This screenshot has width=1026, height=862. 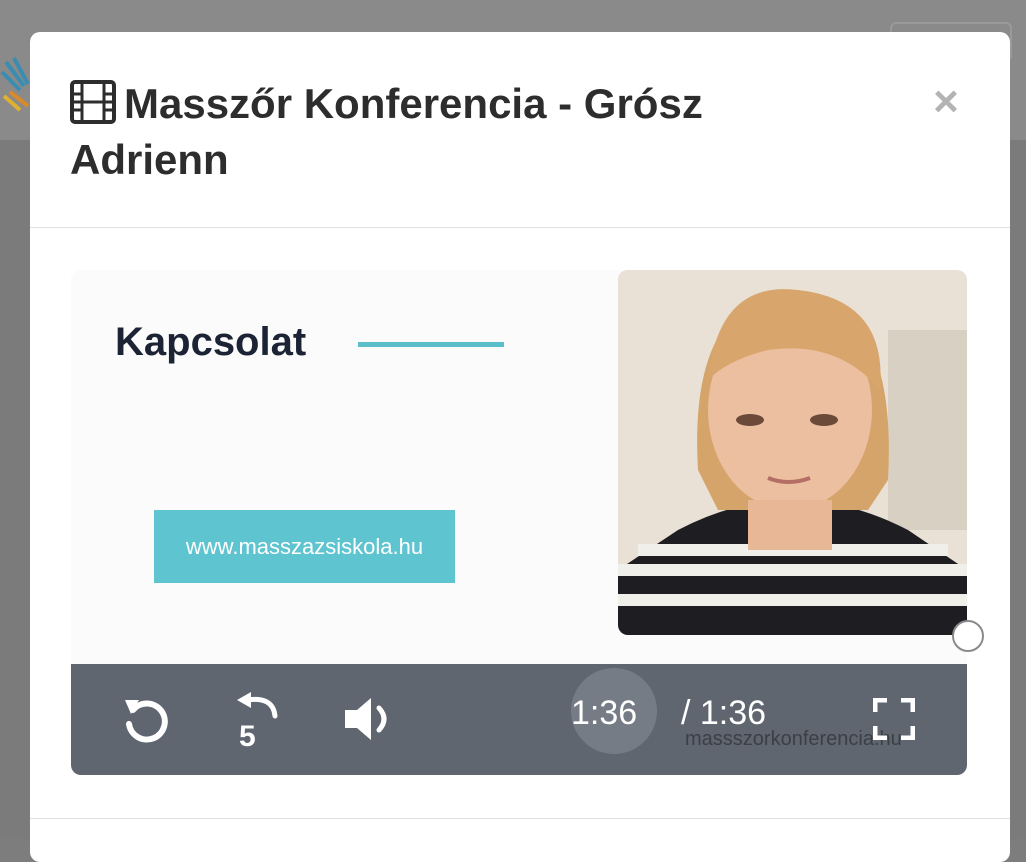 What do you see at coordinates (519, 719) in the screenshot?
I see `video-controls: massszorkonferencia.hu 5 1:36 / 1:36` at bounding box center [519, 719].